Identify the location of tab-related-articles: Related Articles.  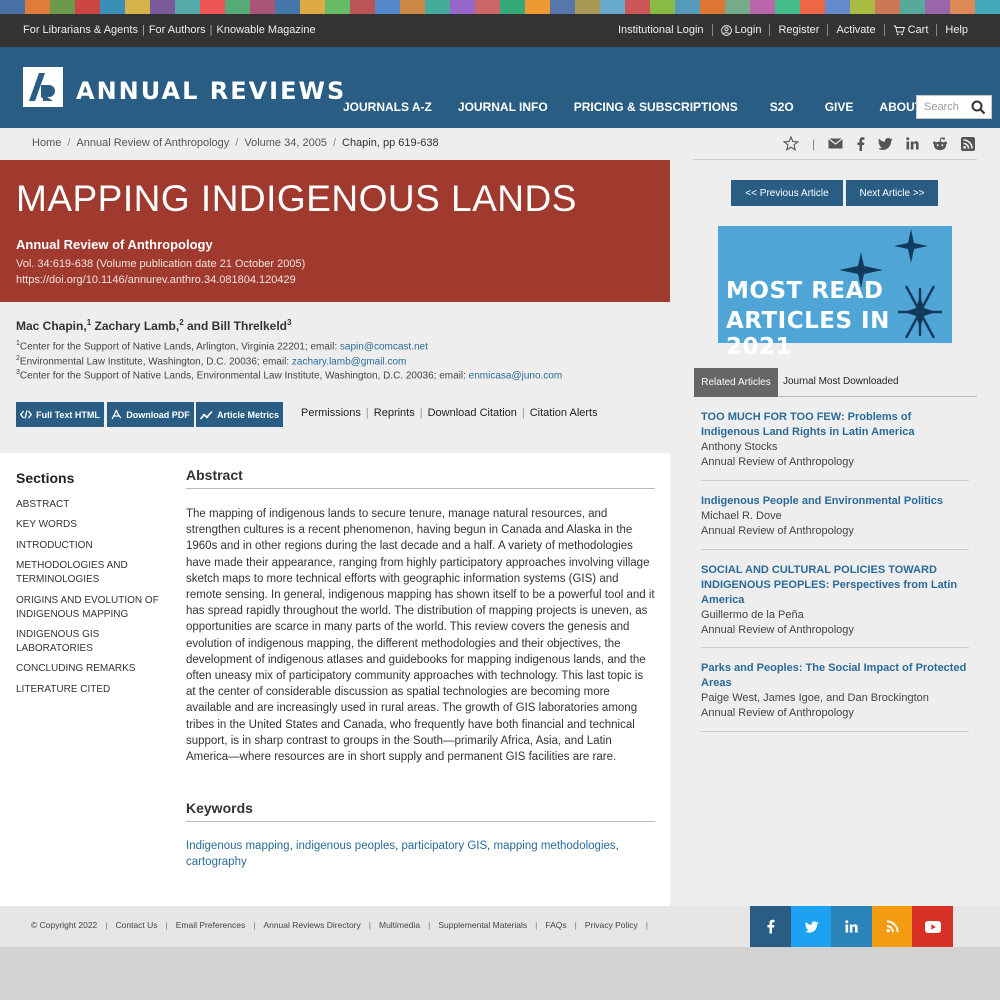
(736, 382).